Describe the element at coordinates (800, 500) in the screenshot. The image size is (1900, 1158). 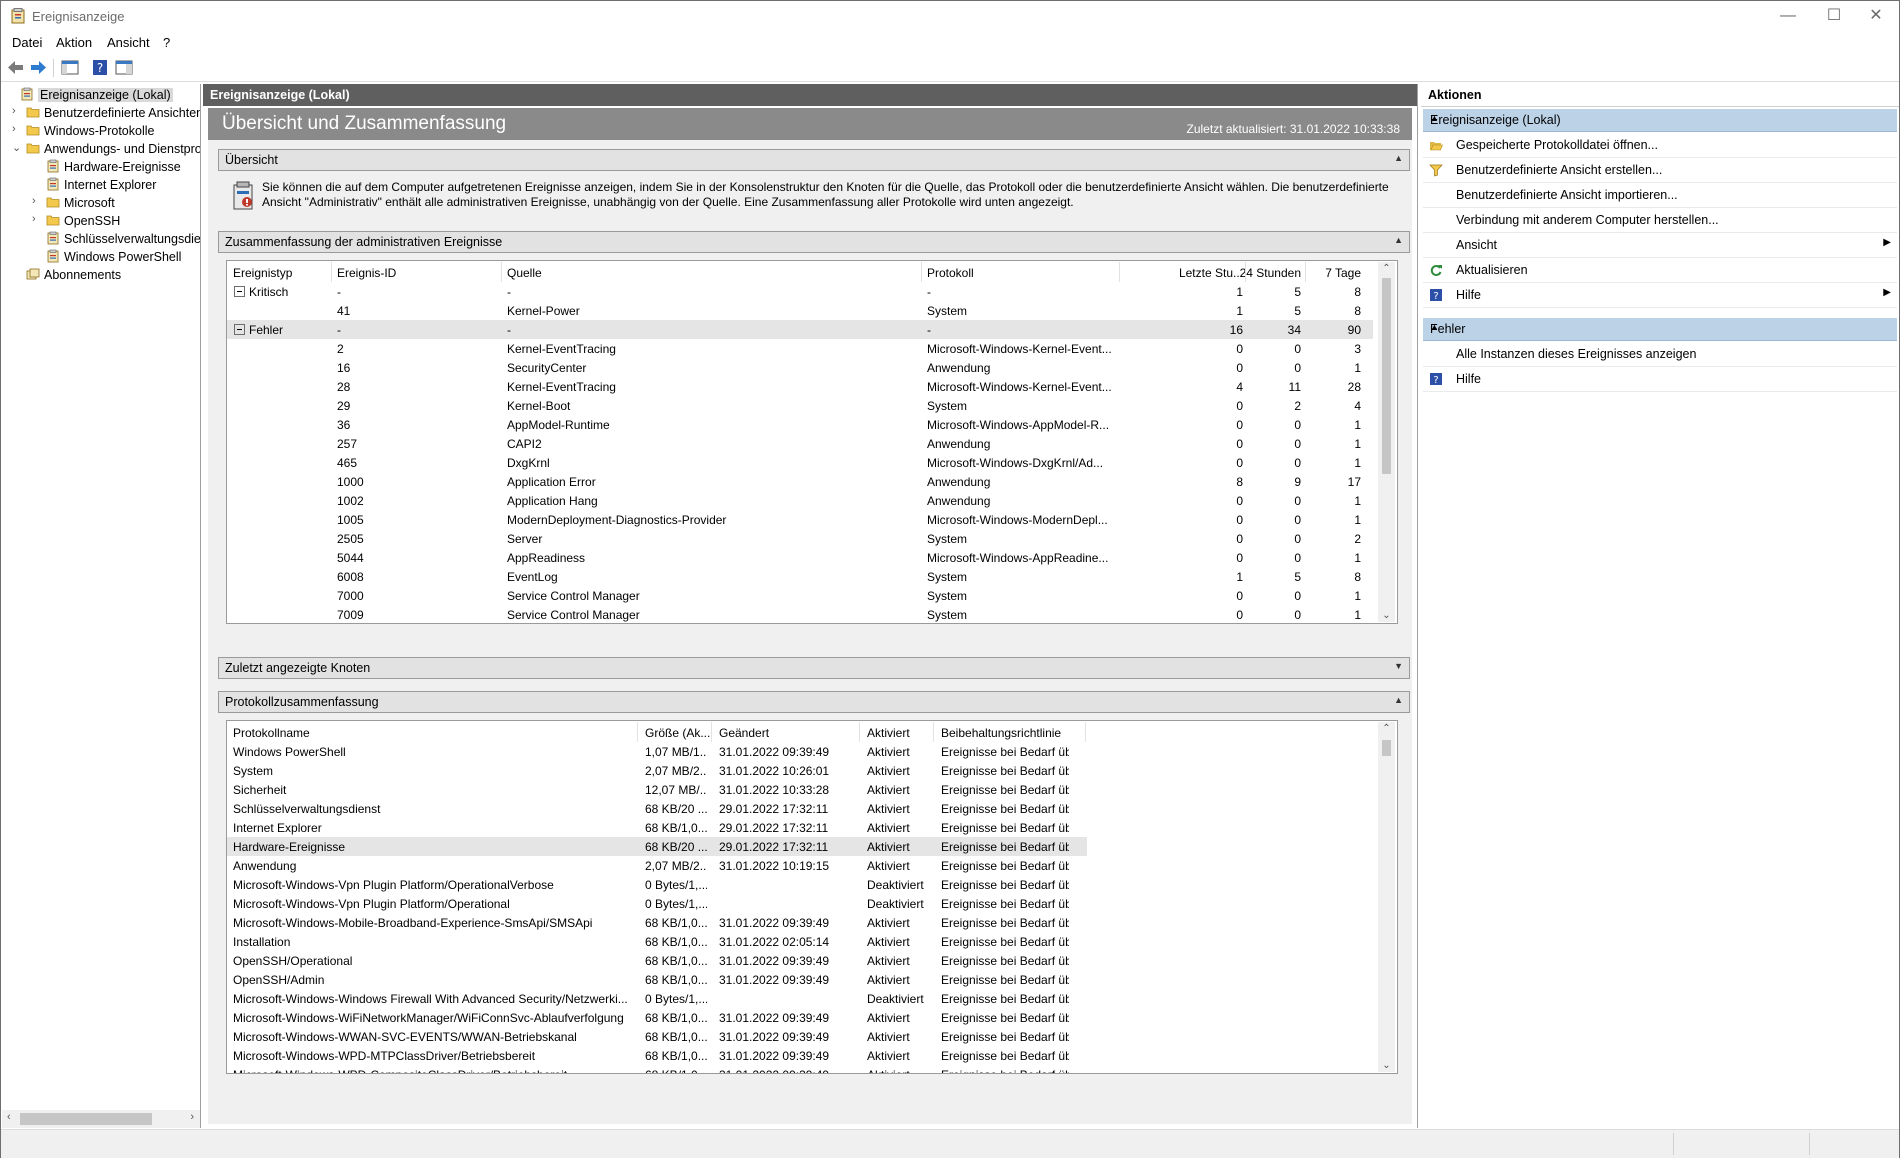
I see `table-row: 1002 Application Hang Anwendung 0 0 1` at that location.